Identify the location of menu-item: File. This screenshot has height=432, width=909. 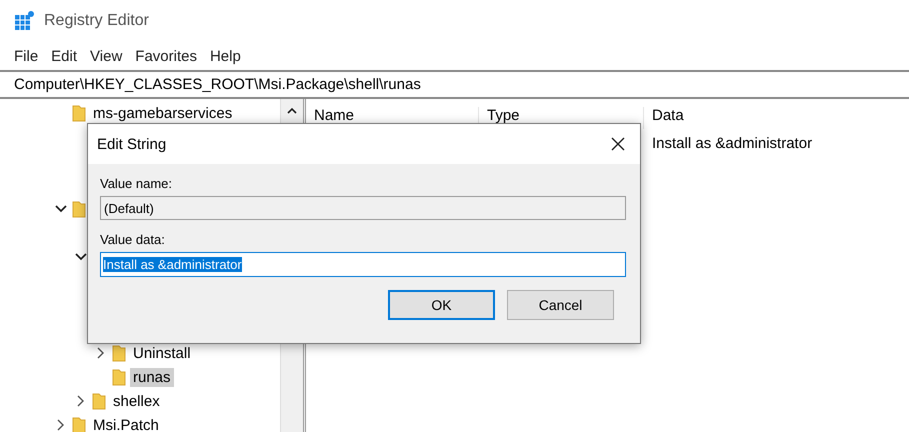
(26, 56).